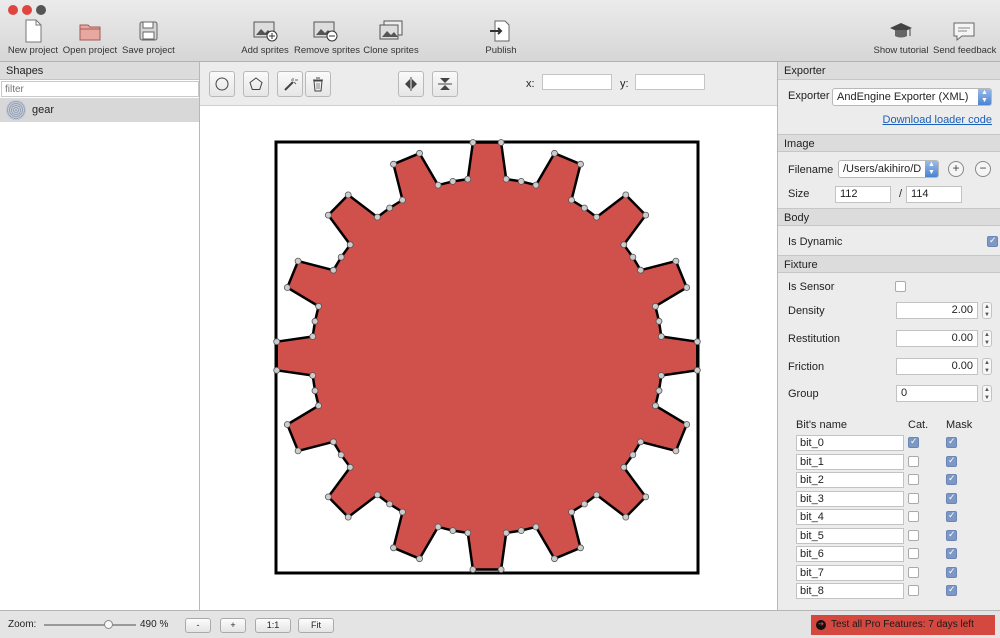 This screenshot has width=1000, height=638. I want to click on group-field: 0, so click(937, 393).